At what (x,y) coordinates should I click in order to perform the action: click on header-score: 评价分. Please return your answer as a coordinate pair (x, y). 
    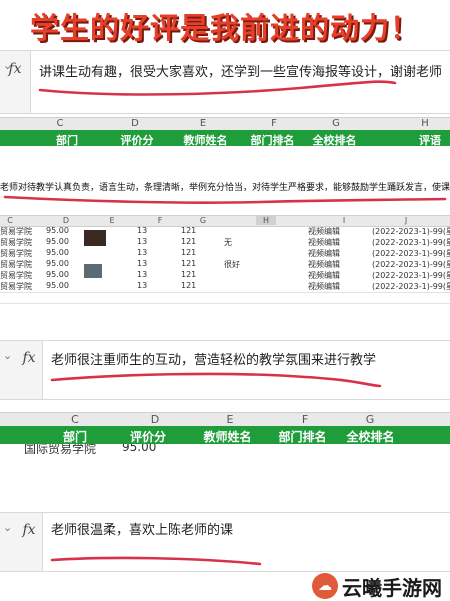
    Looking at the image, I should click on (148, 436).